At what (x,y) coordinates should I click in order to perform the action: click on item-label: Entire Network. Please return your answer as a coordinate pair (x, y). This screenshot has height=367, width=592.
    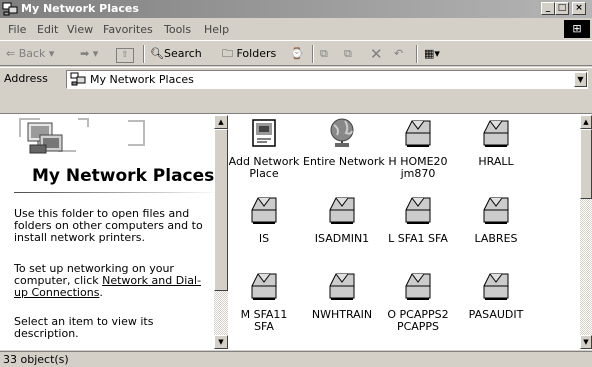
    Looking at the image, I should click on (344, 161).